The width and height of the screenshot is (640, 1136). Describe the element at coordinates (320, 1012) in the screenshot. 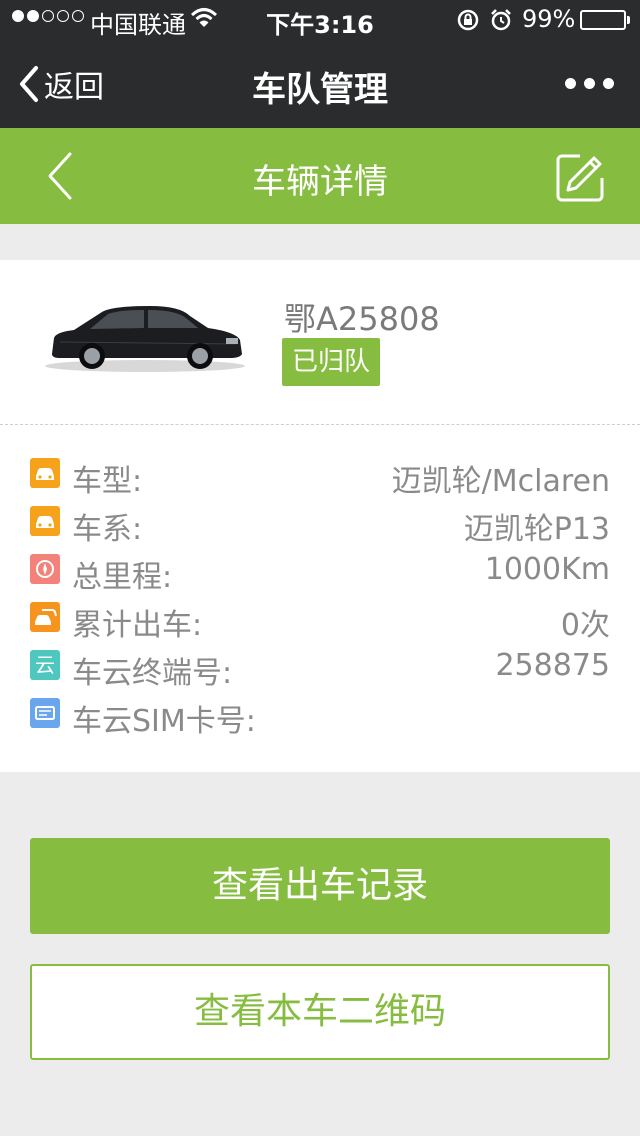

I see `view-qr-code-button: 查看本车二维码` at that location.